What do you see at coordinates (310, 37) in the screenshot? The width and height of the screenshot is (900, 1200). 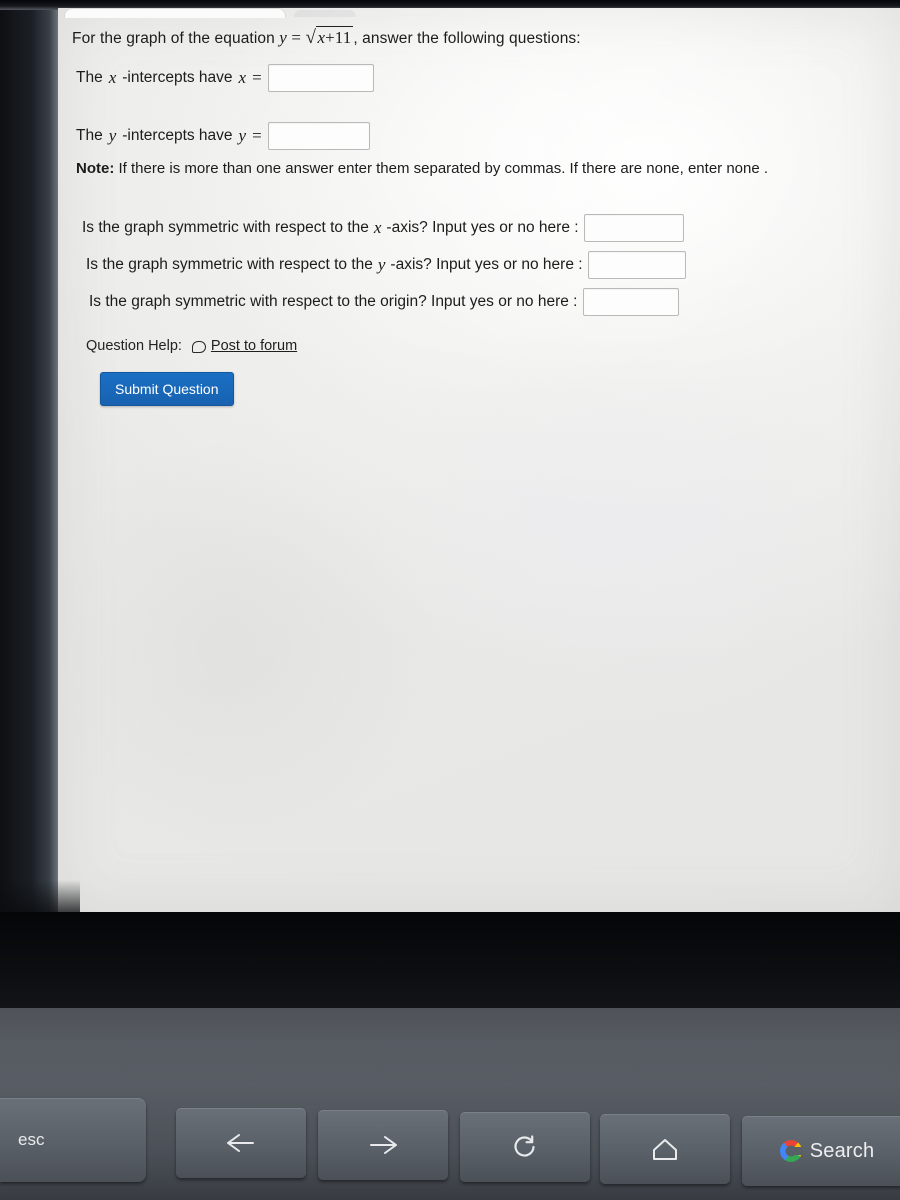 I see `sqrt-radical-icon: √` at bounding box center [310, 37].